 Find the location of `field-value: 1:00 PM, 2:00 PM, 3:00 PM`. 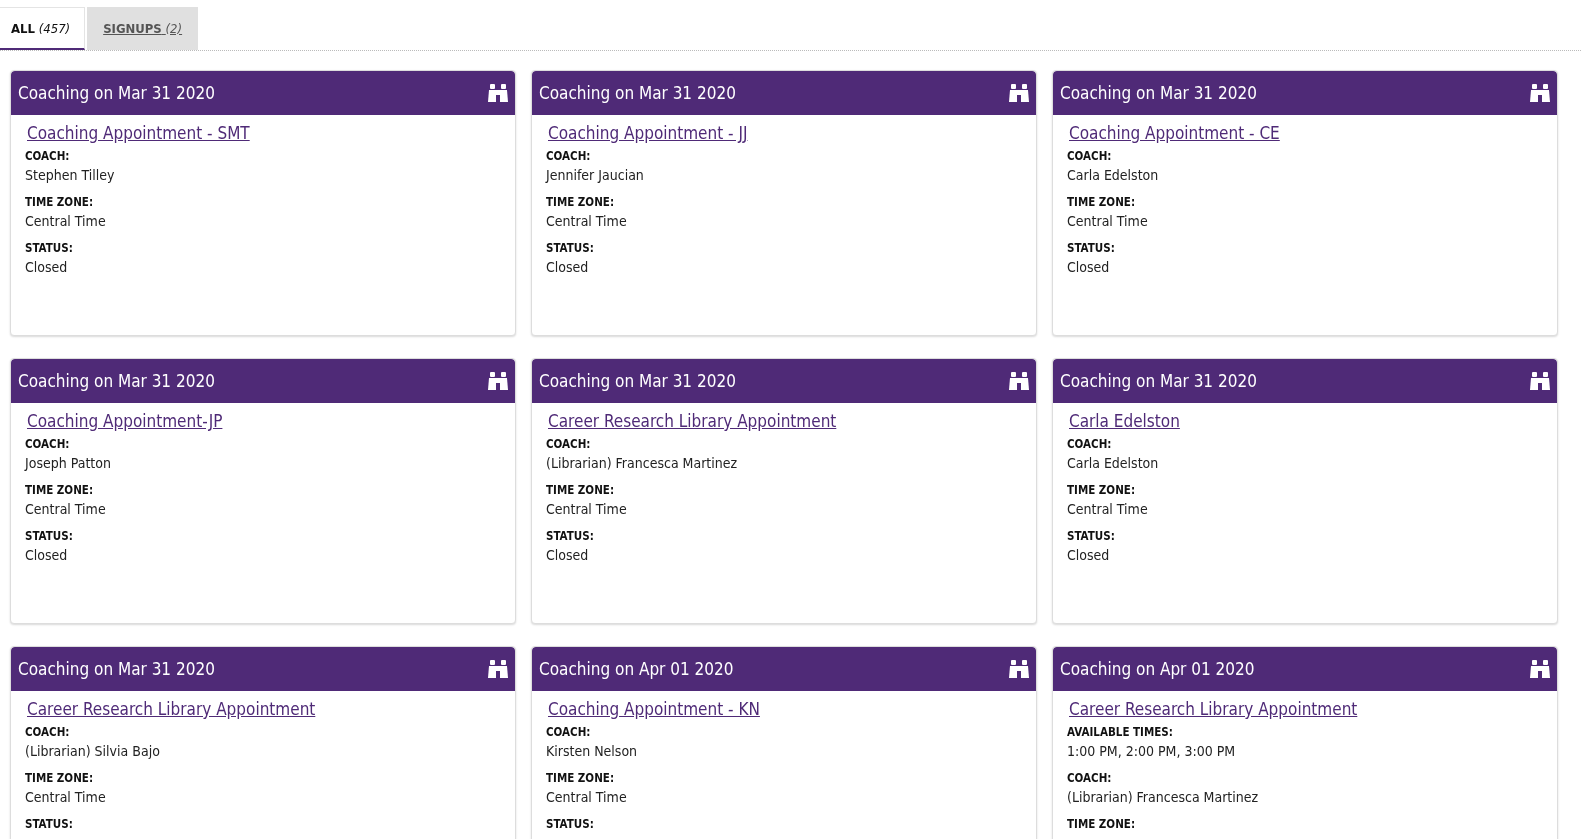

field-value: 1:00 PM, 2:00 PM, 3:00 PM is located at coordinates (1152, 751).